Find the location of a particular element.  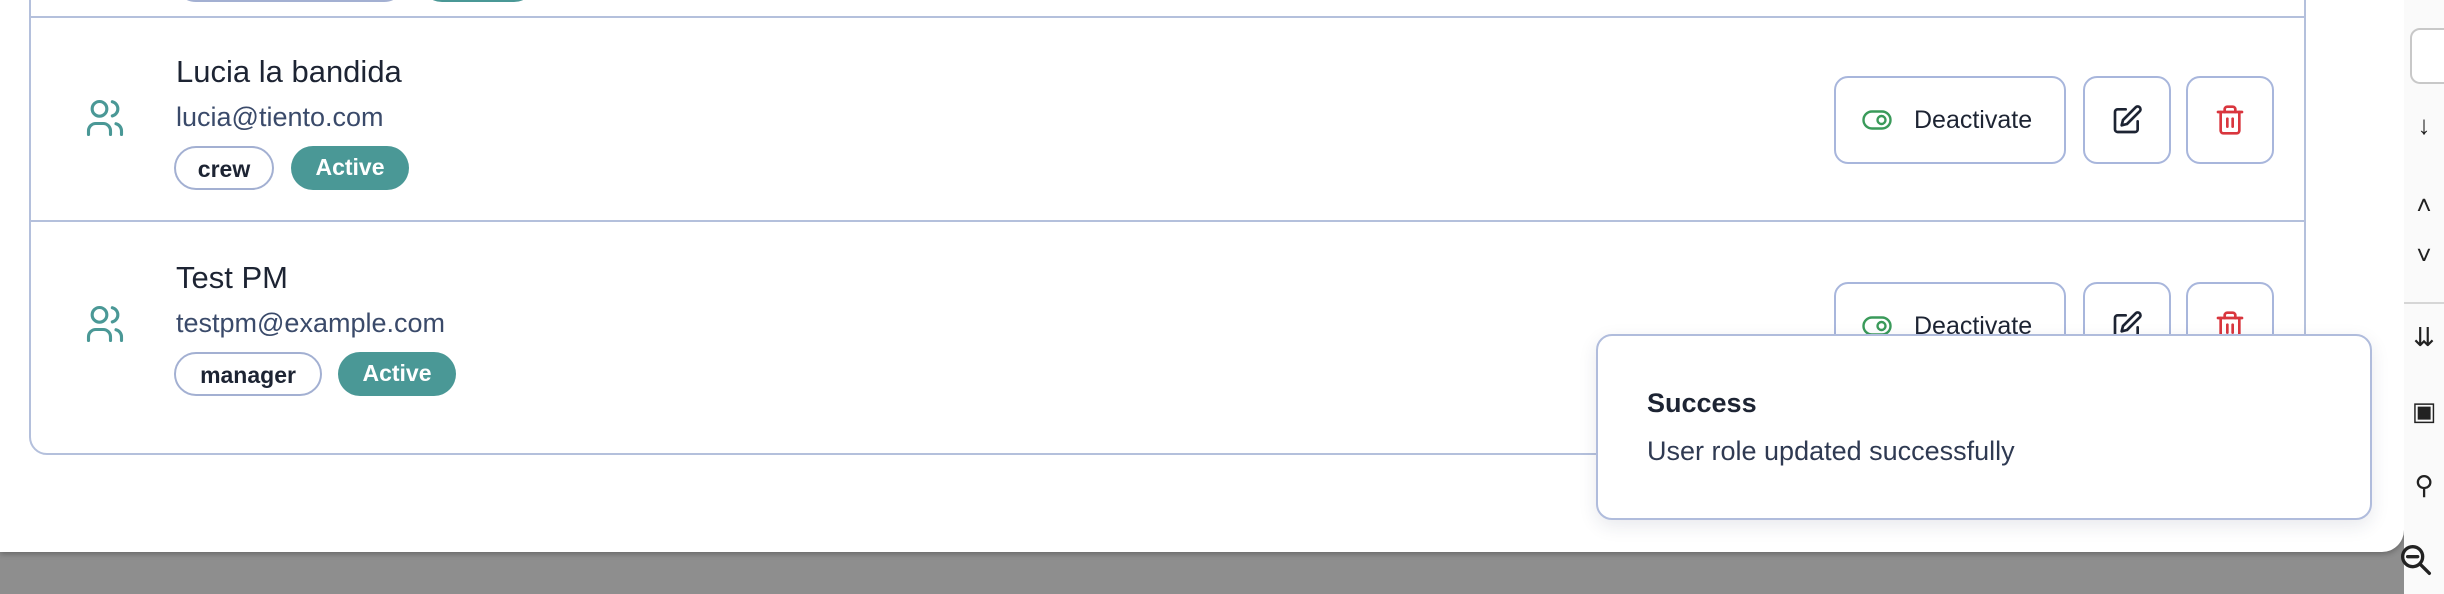

search-icon: ⚲ is located at coordinates (2424, 485).